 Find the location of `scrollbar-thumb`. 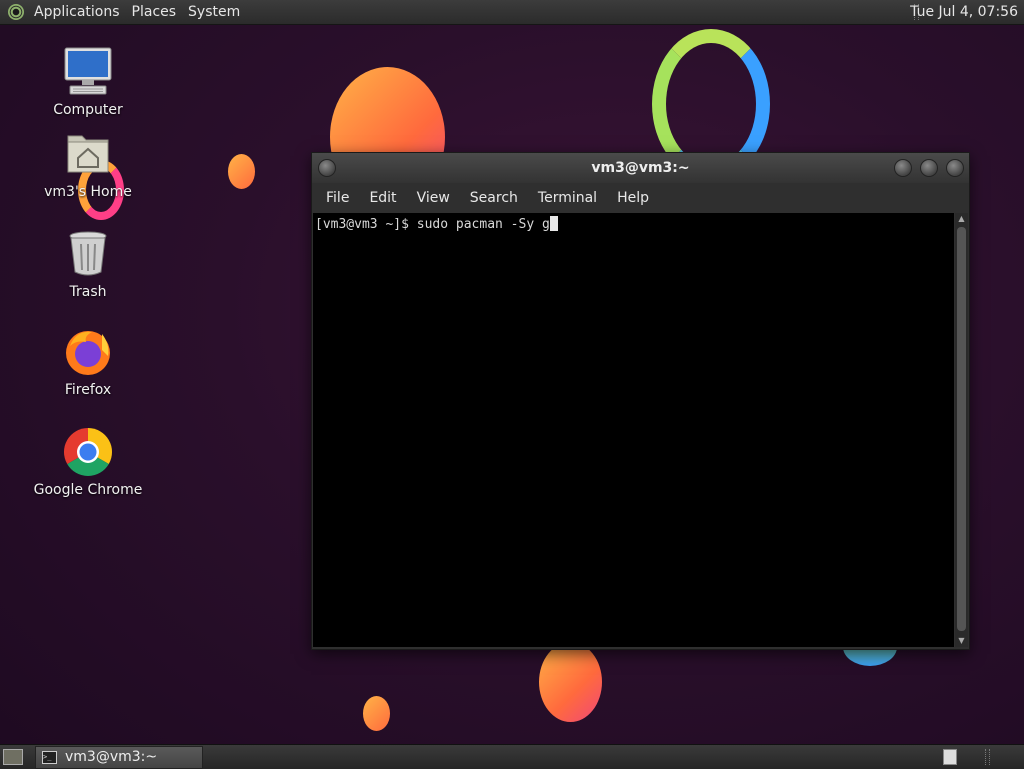

scrollbar-thumb is located at coordinates (961, 429).